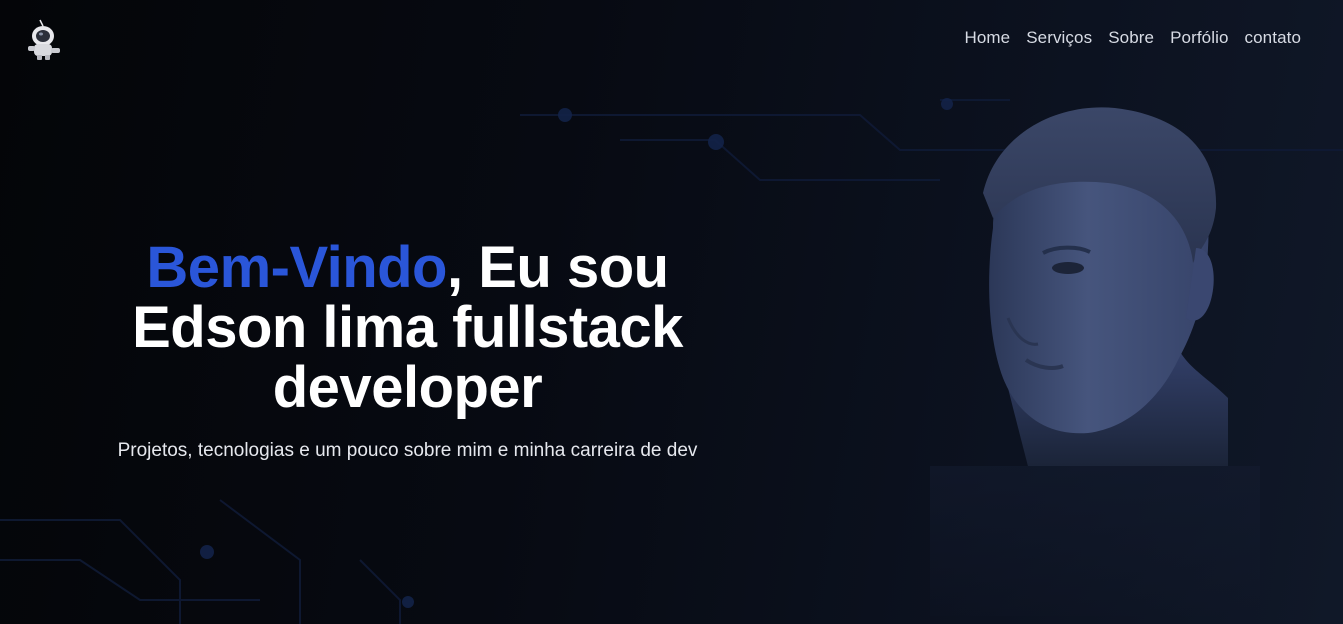  Describe the element at coordinates (1199, 38) in the screenshot. I see `nav-portfolio-link: Porfólio` at that location.